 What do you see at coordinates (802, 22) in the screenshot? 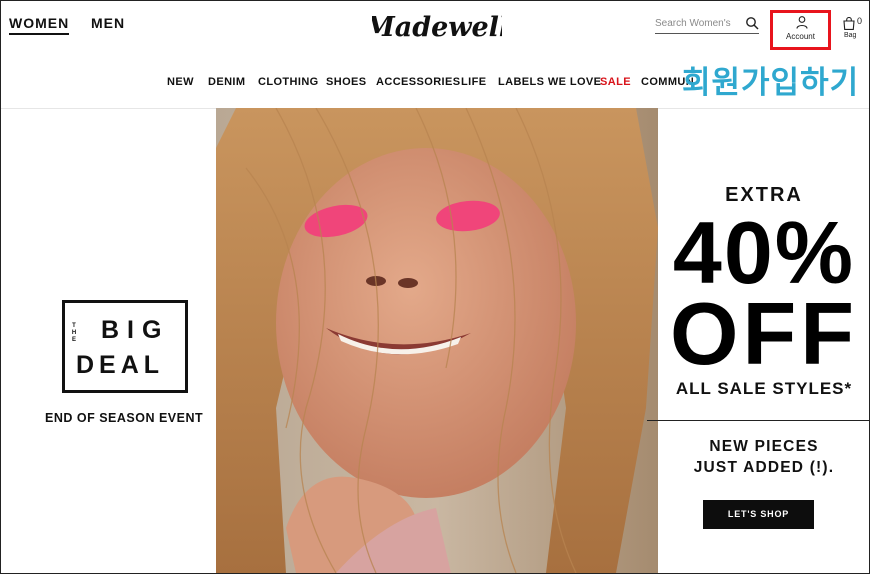
I see `user-icon` at bounding box center [802, 22].